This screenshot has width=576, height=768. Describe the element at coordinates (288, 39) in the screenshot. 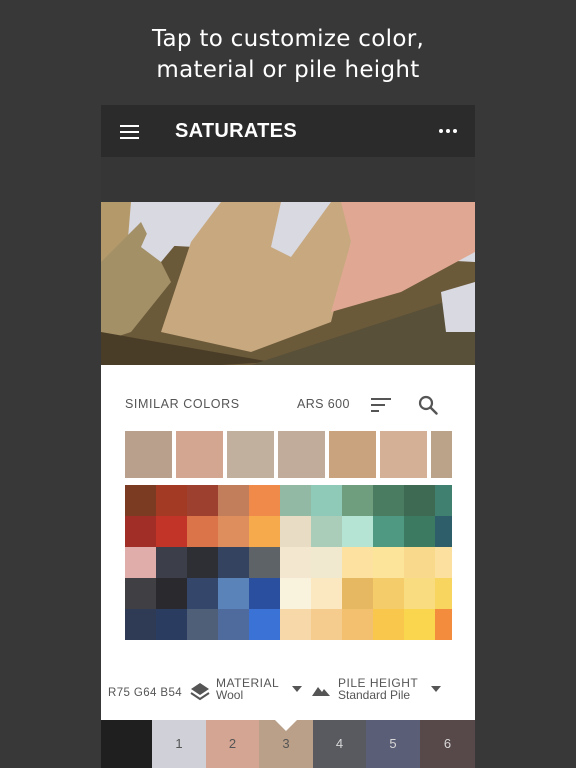

I see `caption-line-1: Tap to customize color,` at that location.